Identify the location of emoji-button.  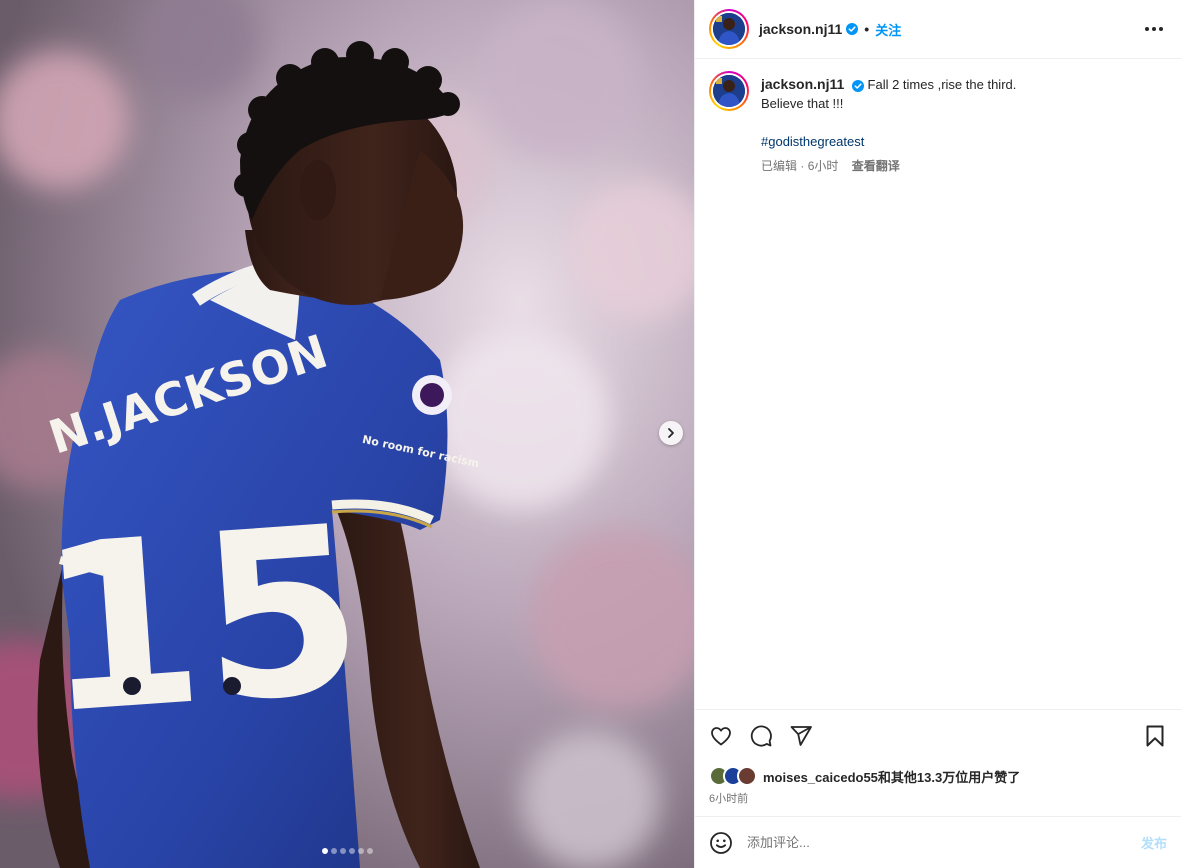
(721, 843).